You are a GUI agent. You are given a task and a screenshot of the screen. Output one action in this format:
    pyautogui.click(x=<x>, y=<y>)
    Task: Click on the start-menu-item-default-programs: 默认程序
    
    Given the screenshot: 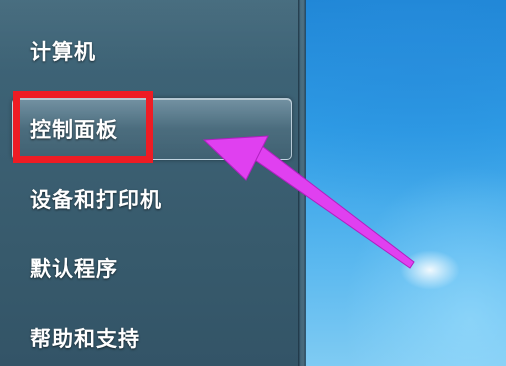 What is the action you would take?
    pyautogui.click(x=152, y=268)
    